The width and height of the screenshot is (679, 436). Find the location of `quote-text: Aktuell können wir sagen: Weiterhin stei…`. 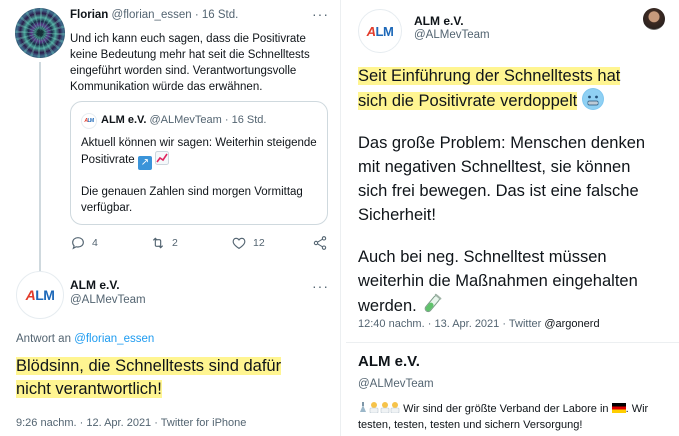

quote-text: Aktuell können wir sagen: Weiterhin stei… is located at coordinates (201, 175).